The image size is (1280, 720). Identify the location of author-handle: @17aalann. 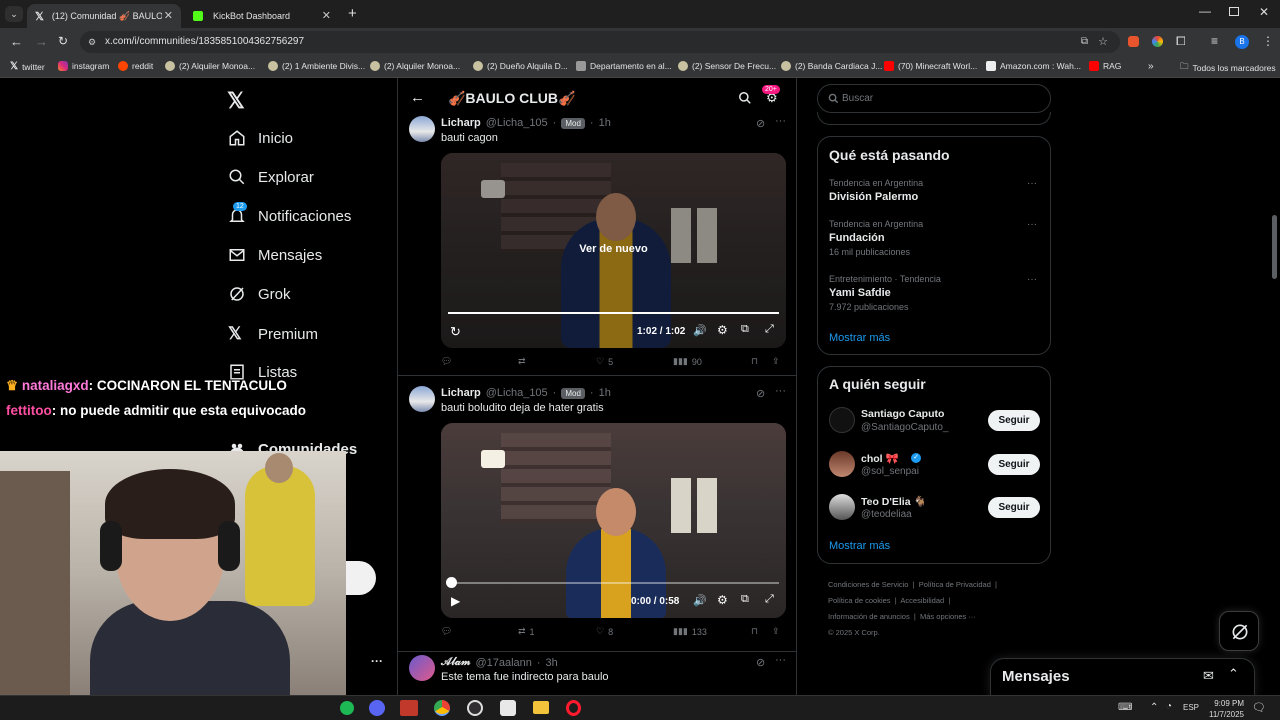
(503, 663).